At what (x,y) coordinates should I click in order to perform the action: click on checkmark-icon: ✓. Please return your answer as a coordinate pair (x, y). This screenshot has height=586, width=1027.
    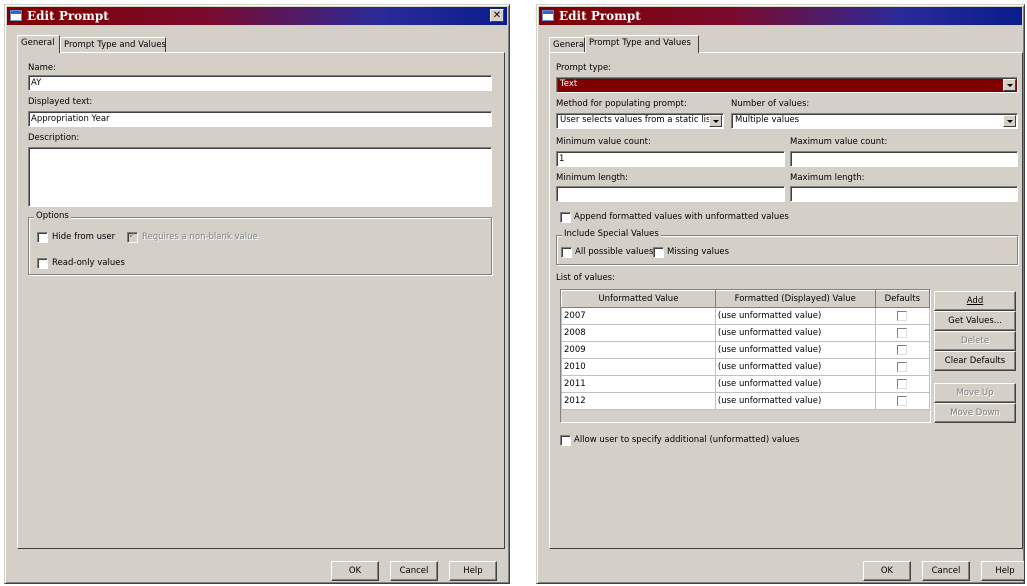
    Looking at the image, I should click on (132, 235).